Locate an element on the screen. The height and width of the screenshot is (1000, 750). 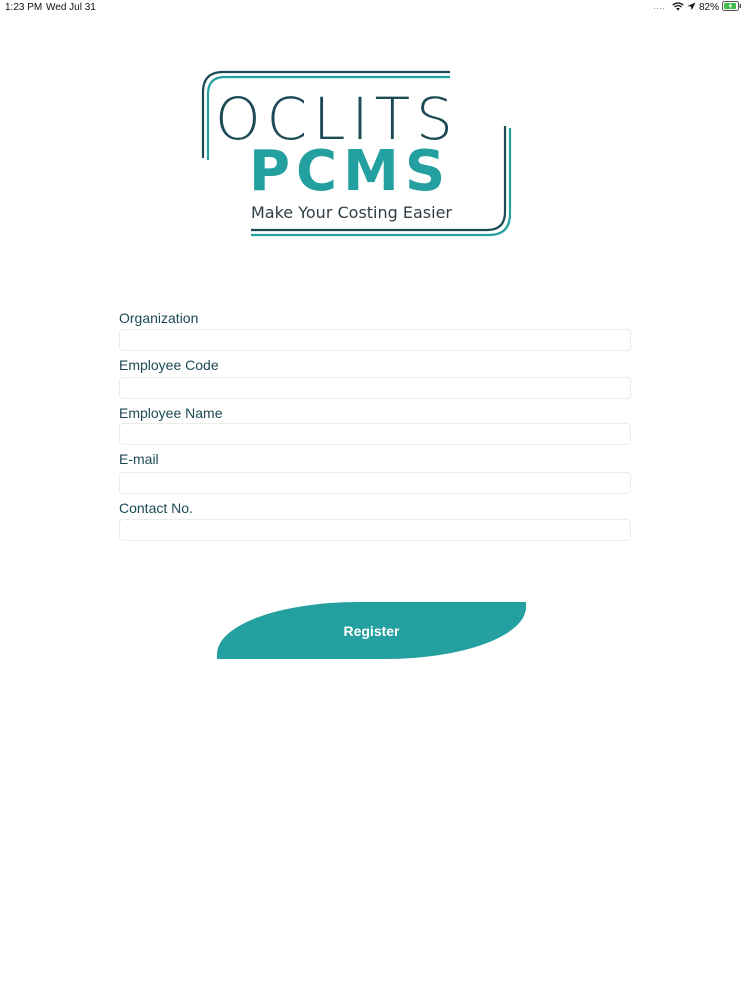
employee-code-input is located at coordinates (375, 388).